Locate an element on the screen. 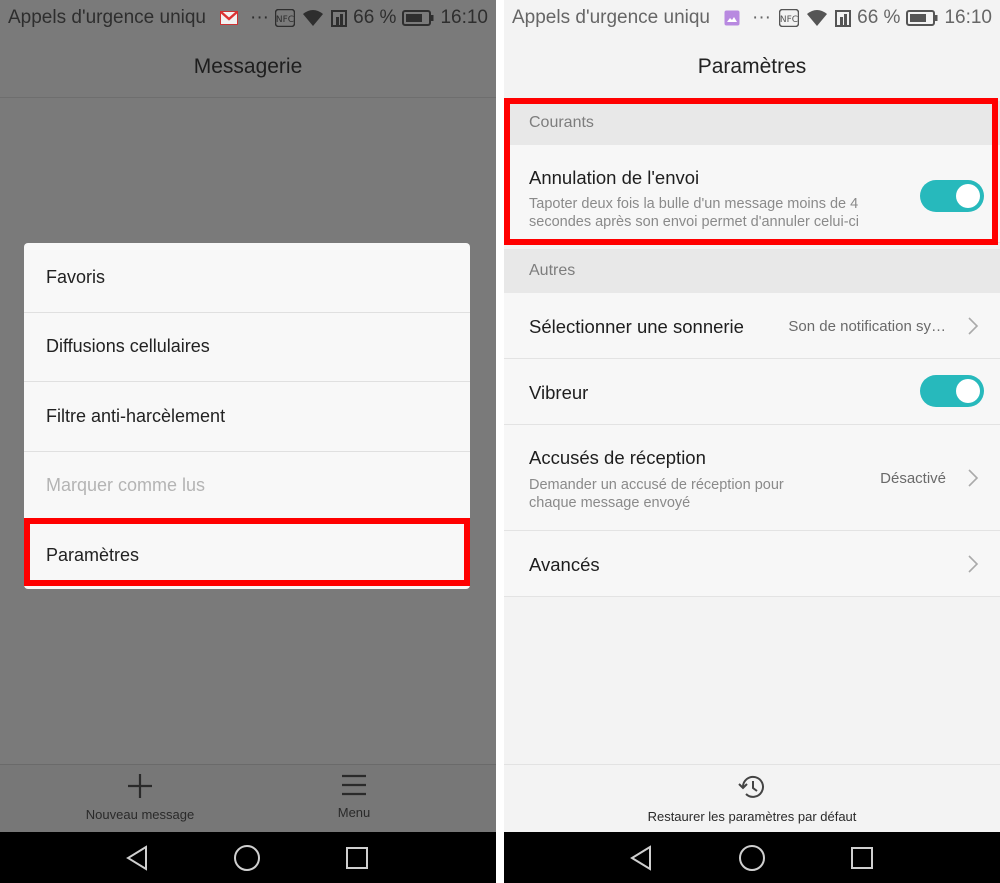  new-message-label: Nouveau message is located at coordinates (140, 814).